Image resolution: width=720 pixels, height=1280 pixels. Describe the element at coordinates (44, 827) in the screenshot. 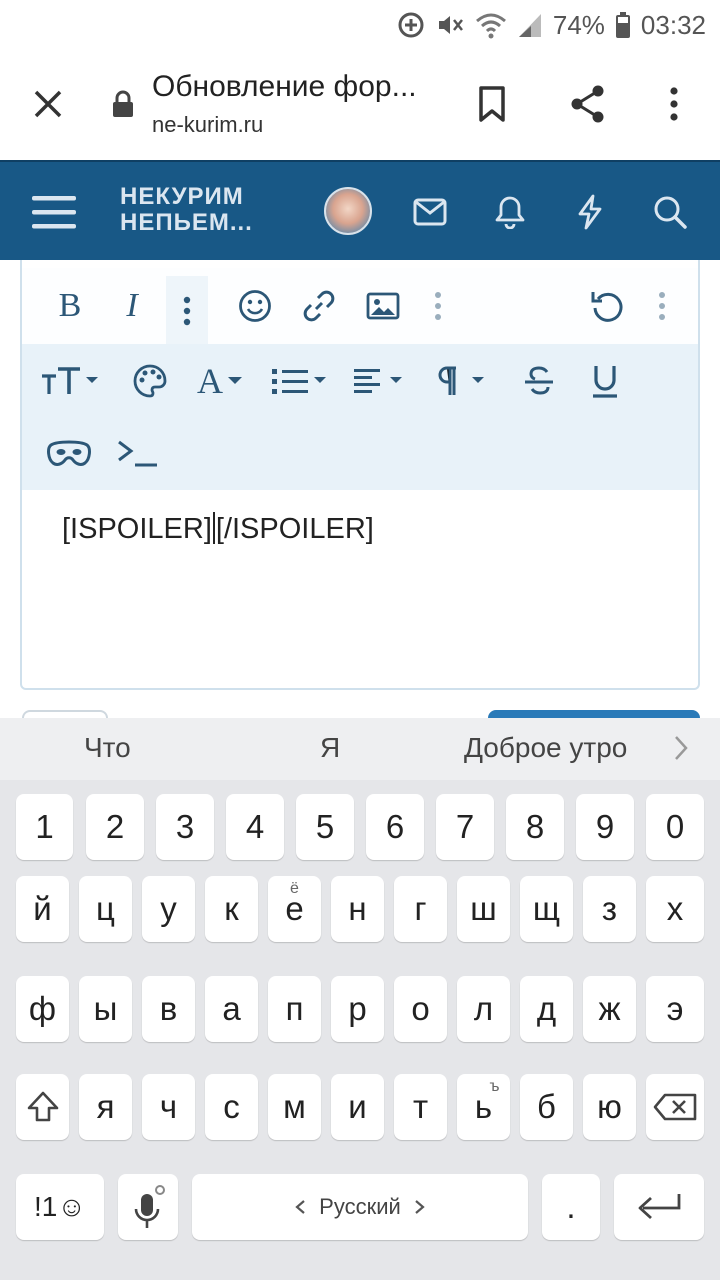

I see `key-1: 1` at that location.